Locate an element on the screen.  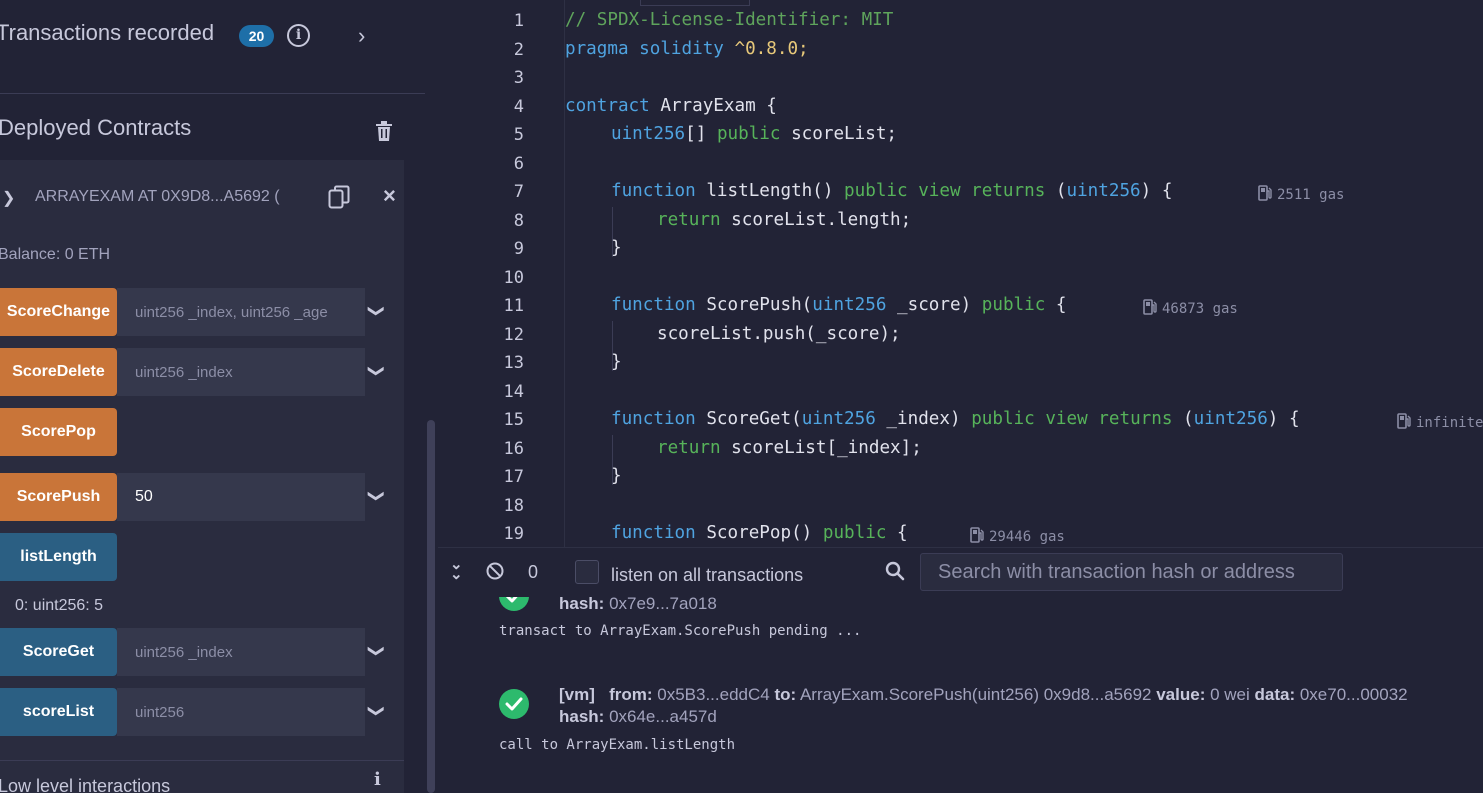
code-line: scoreList.push(_score); is located at coordinates (779, 334).